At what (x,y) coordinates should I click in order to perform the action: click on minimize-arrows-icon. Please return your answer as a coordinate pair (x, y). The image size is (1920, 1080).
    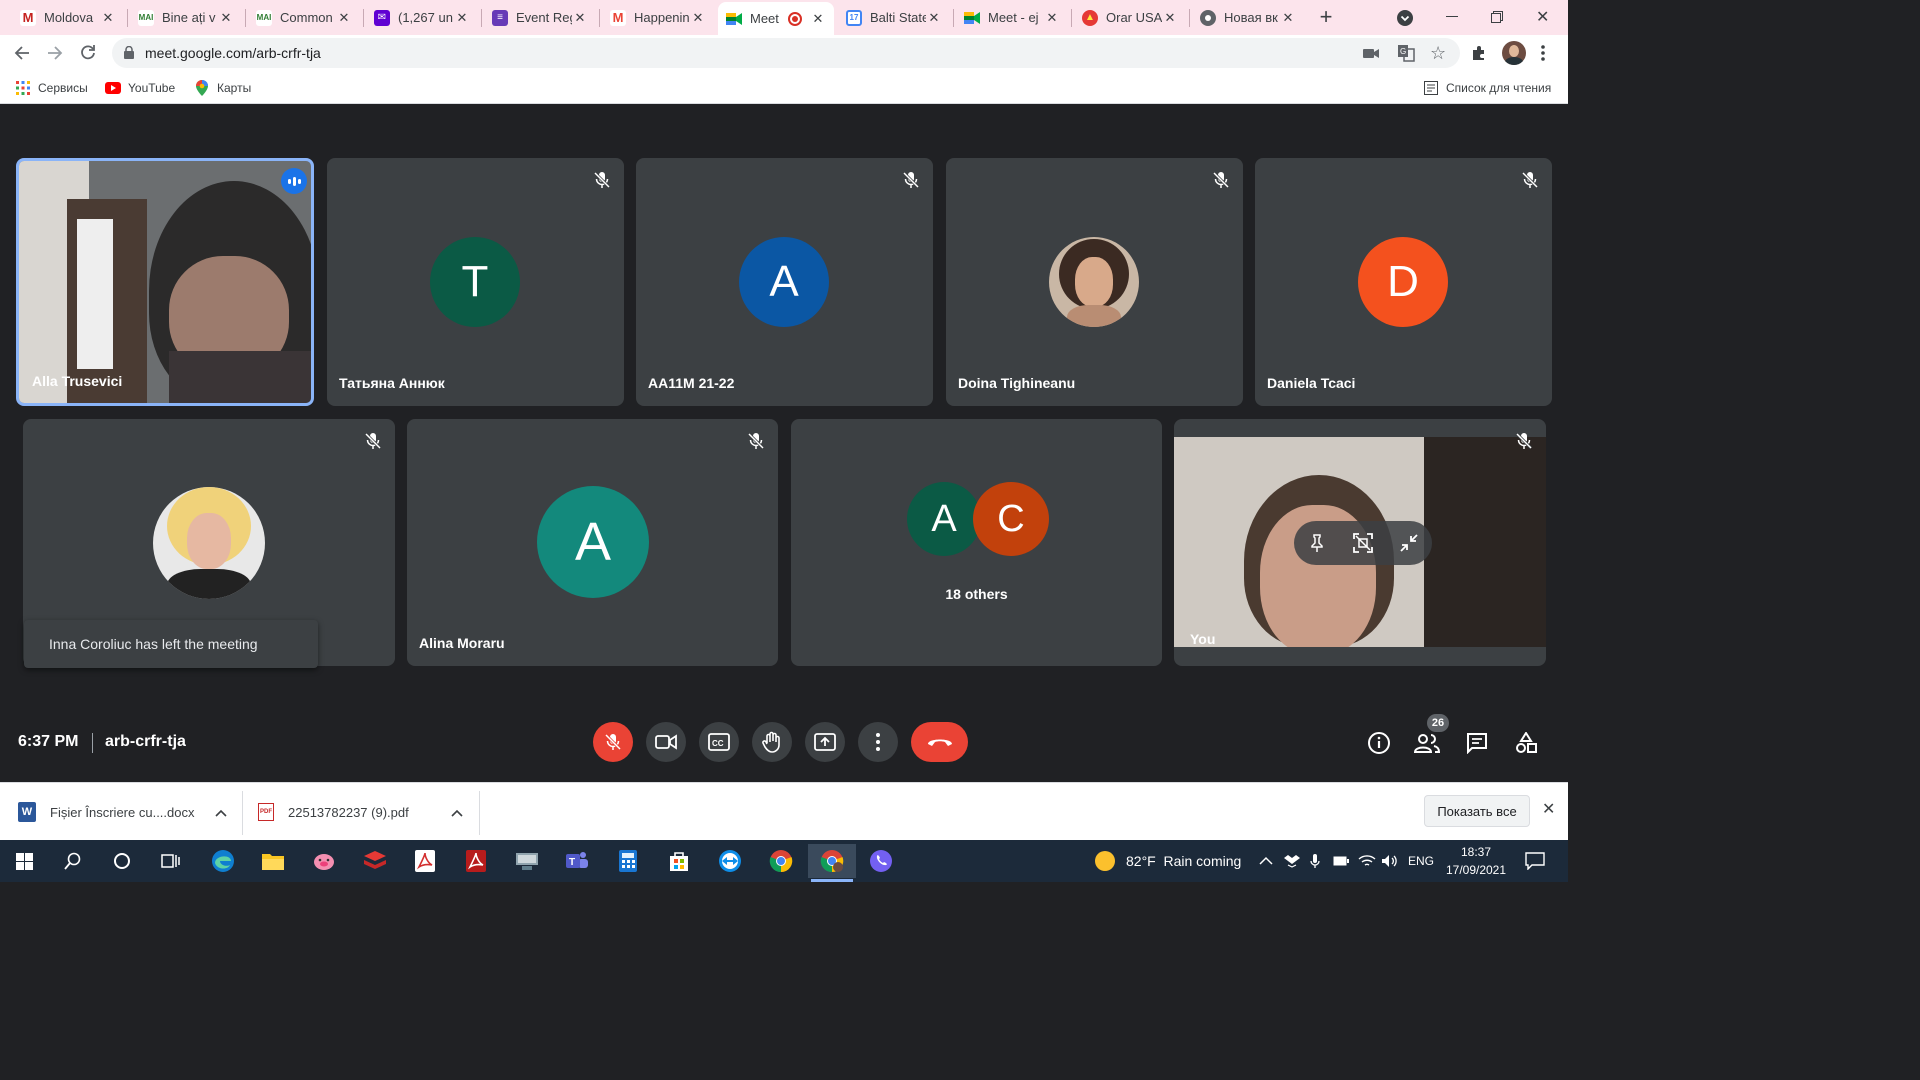
    Looking at the image, I should click on (1409, 543).